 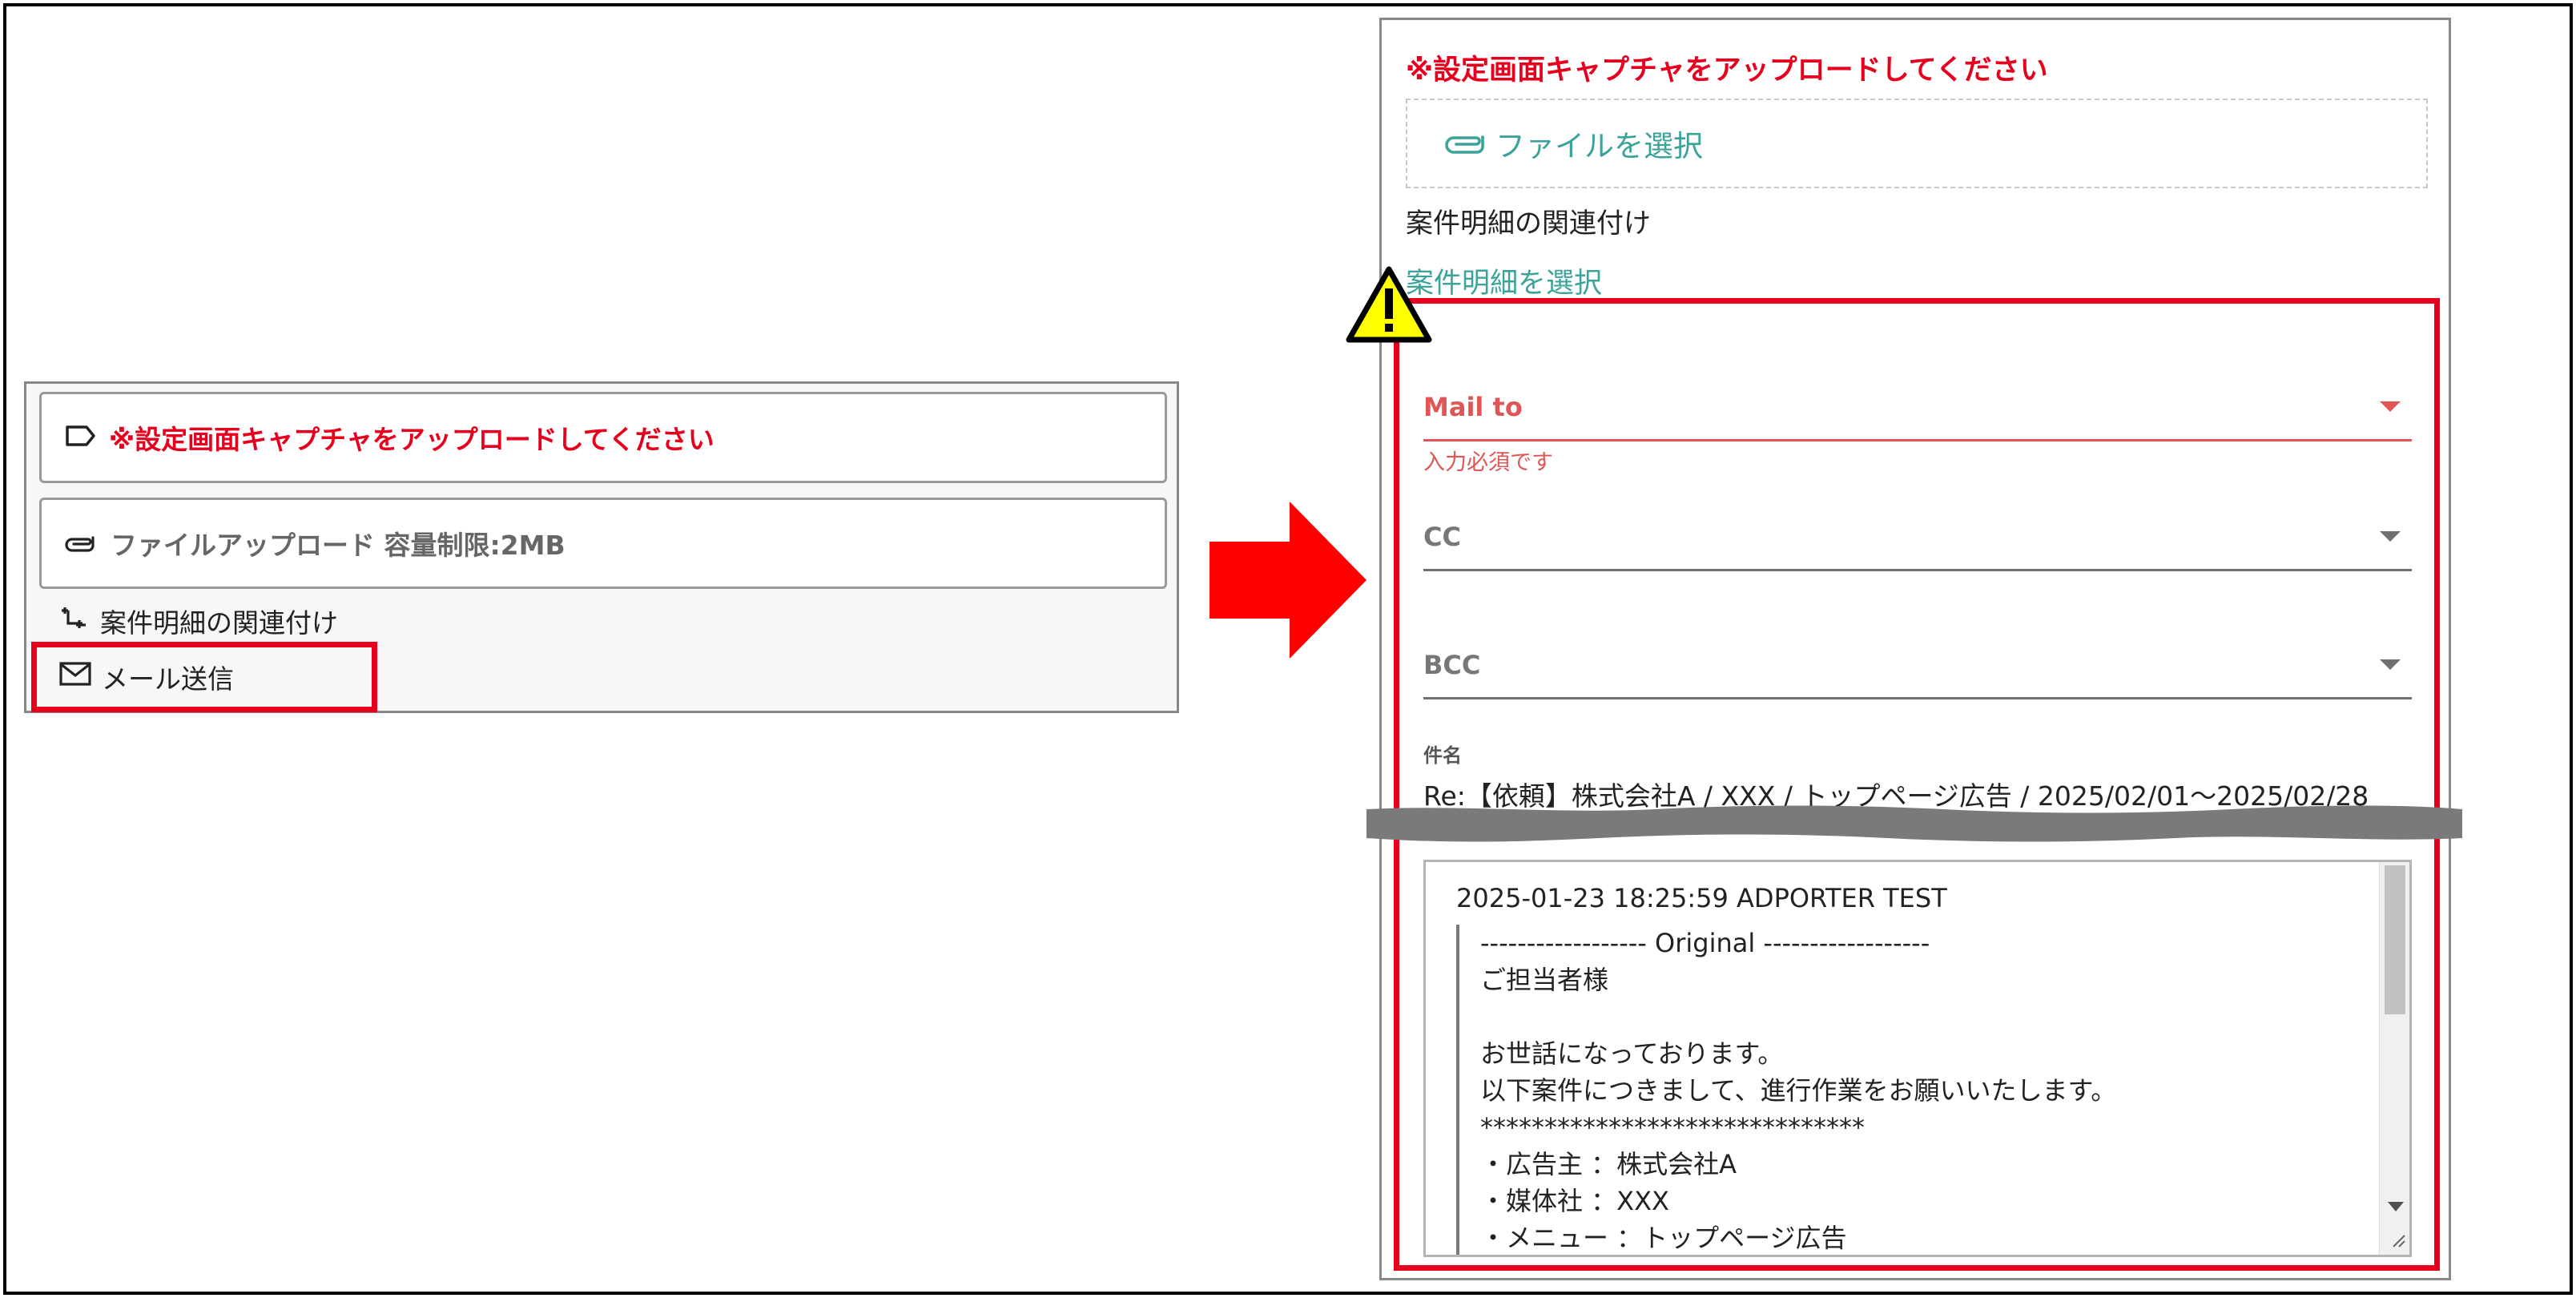 What do you see at coordinates (74, 621) in the screenshot?
I see `relation-icon` at bounding box center [74, 621].